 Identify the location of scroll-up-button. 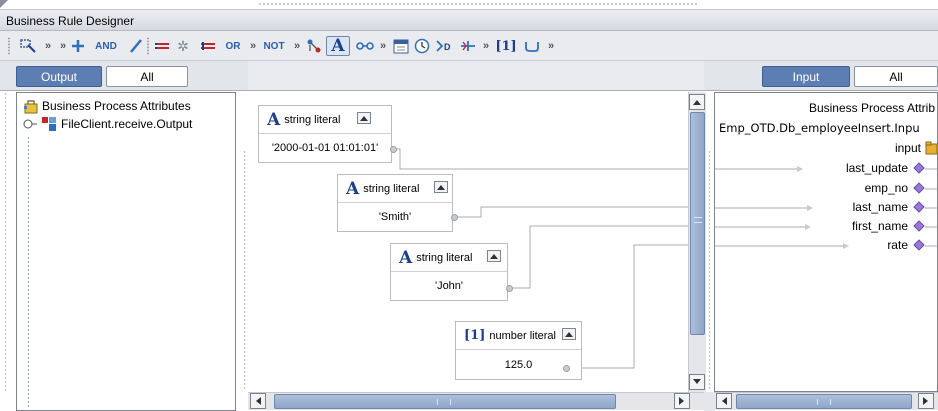
(697, 102).